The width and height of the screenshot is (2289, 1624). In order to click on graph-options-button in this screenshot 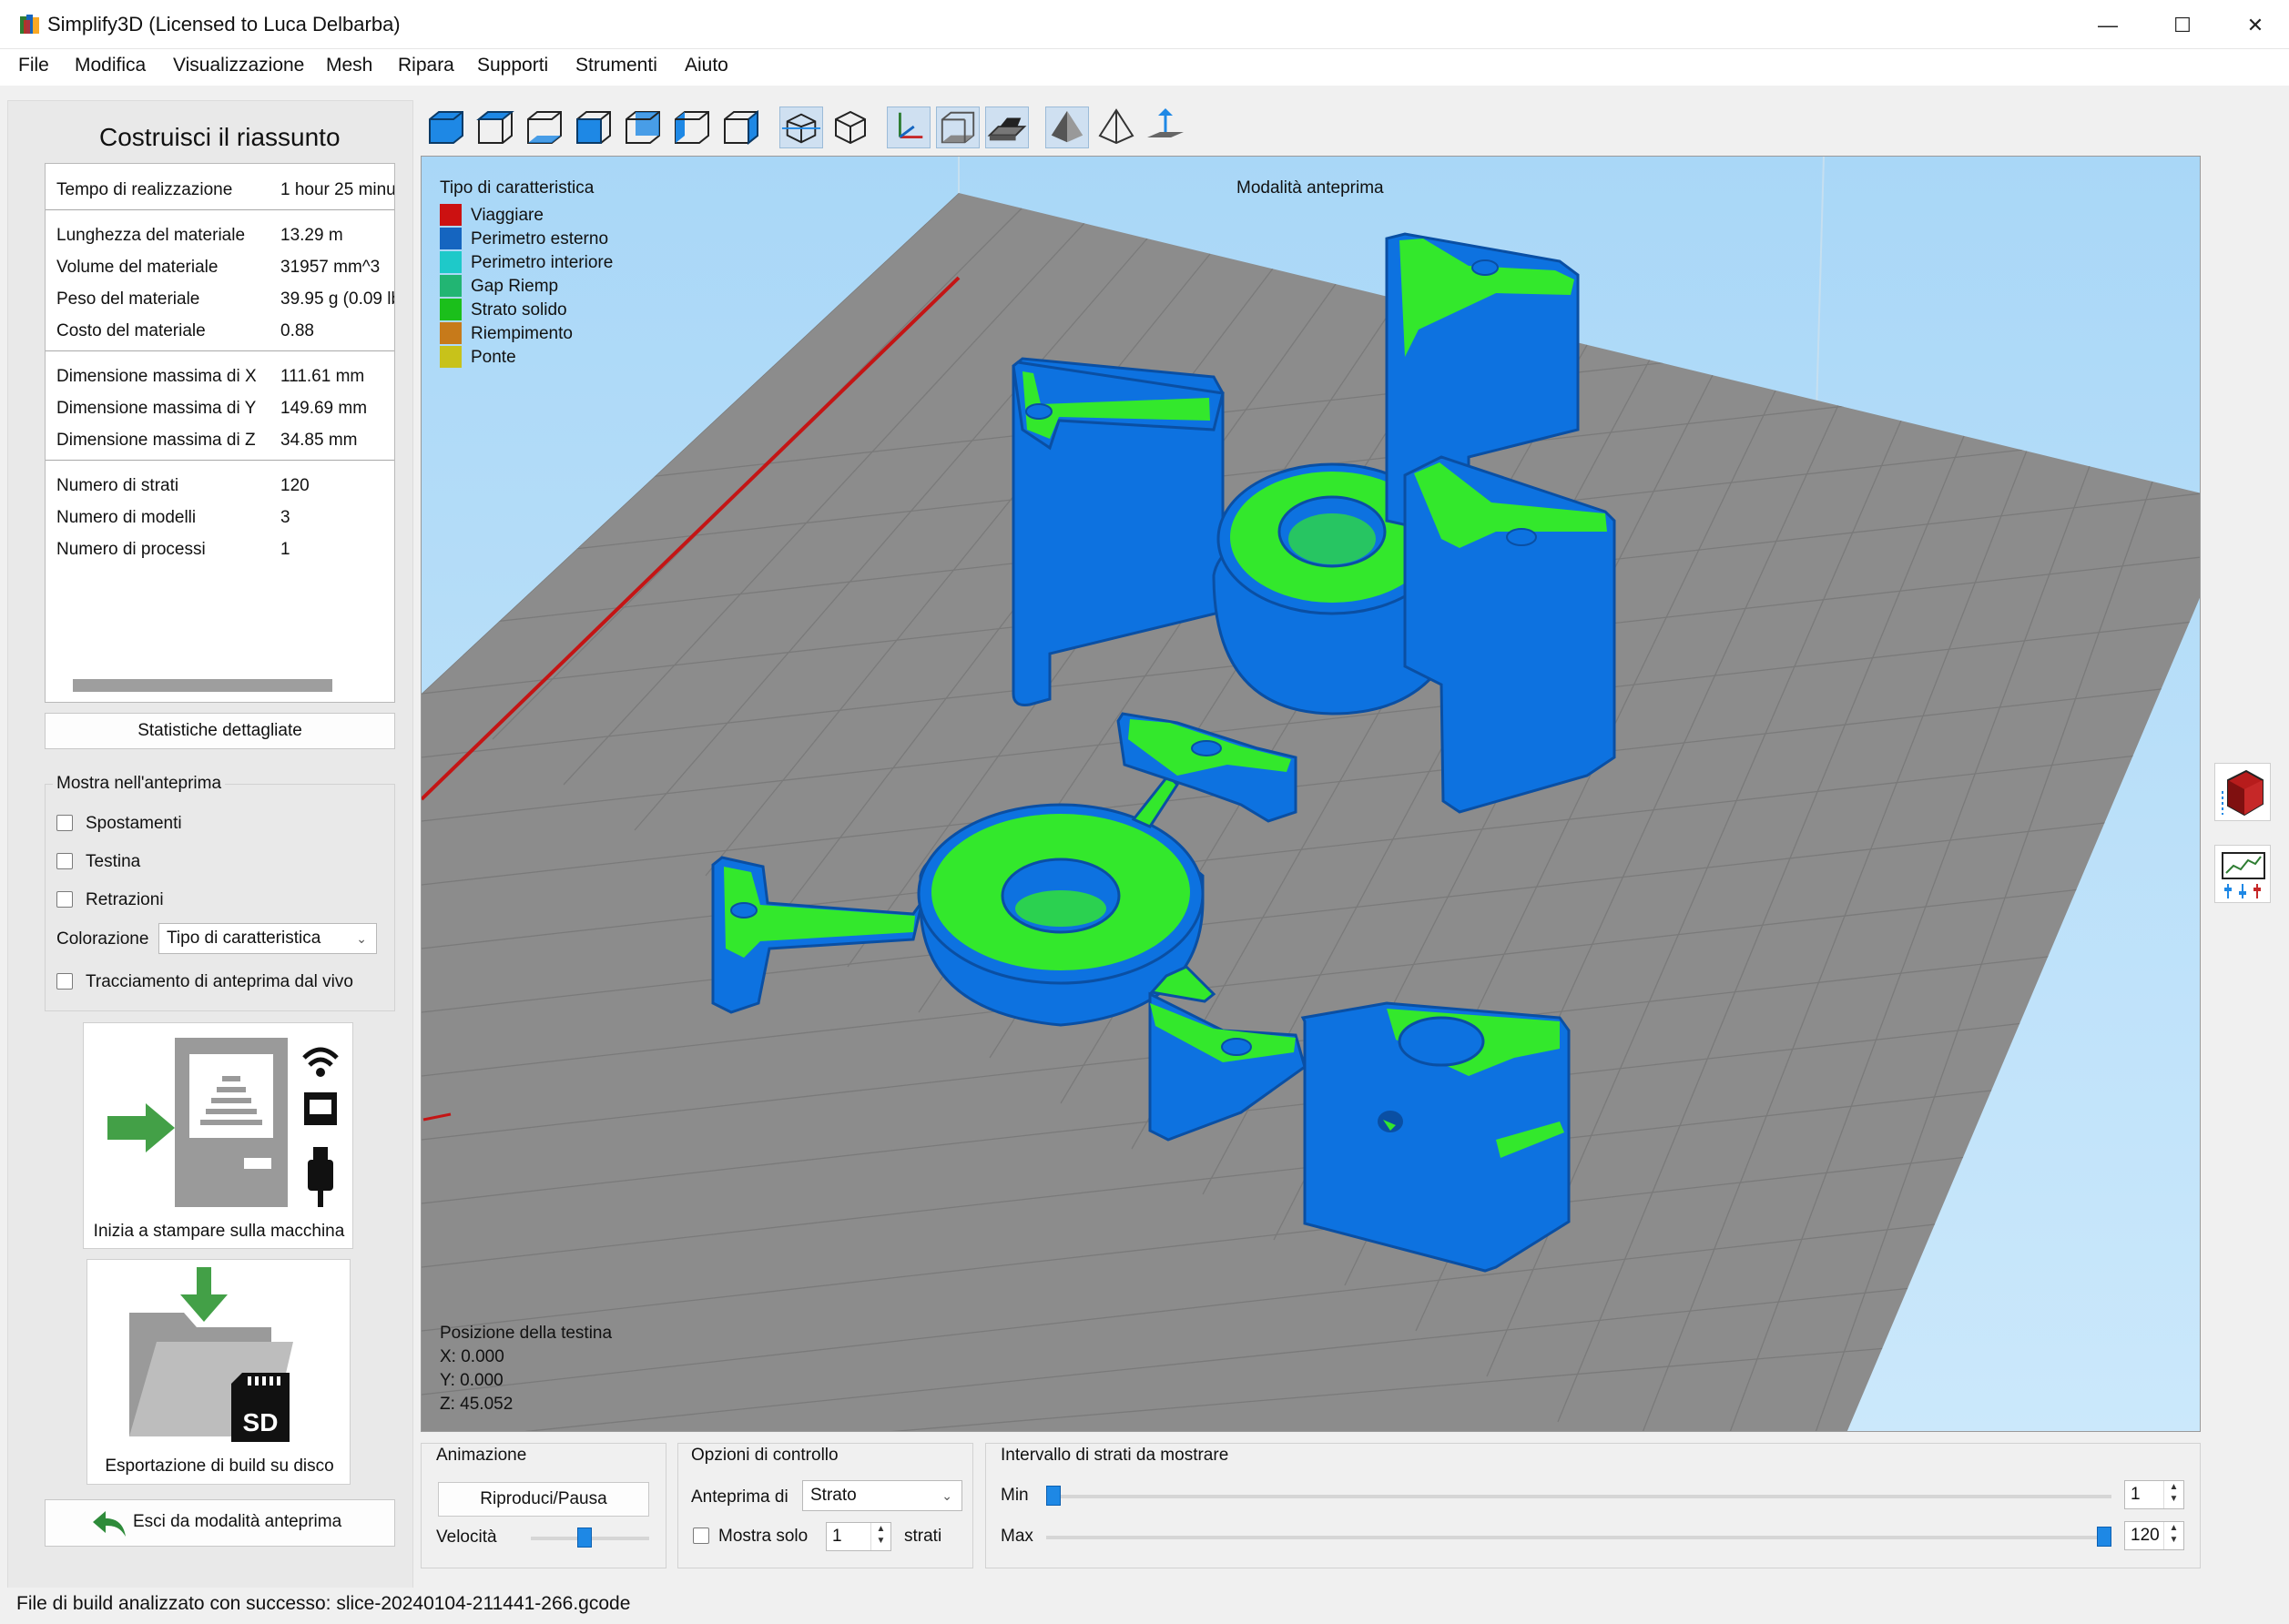, I will do `click(2242, 874)`.